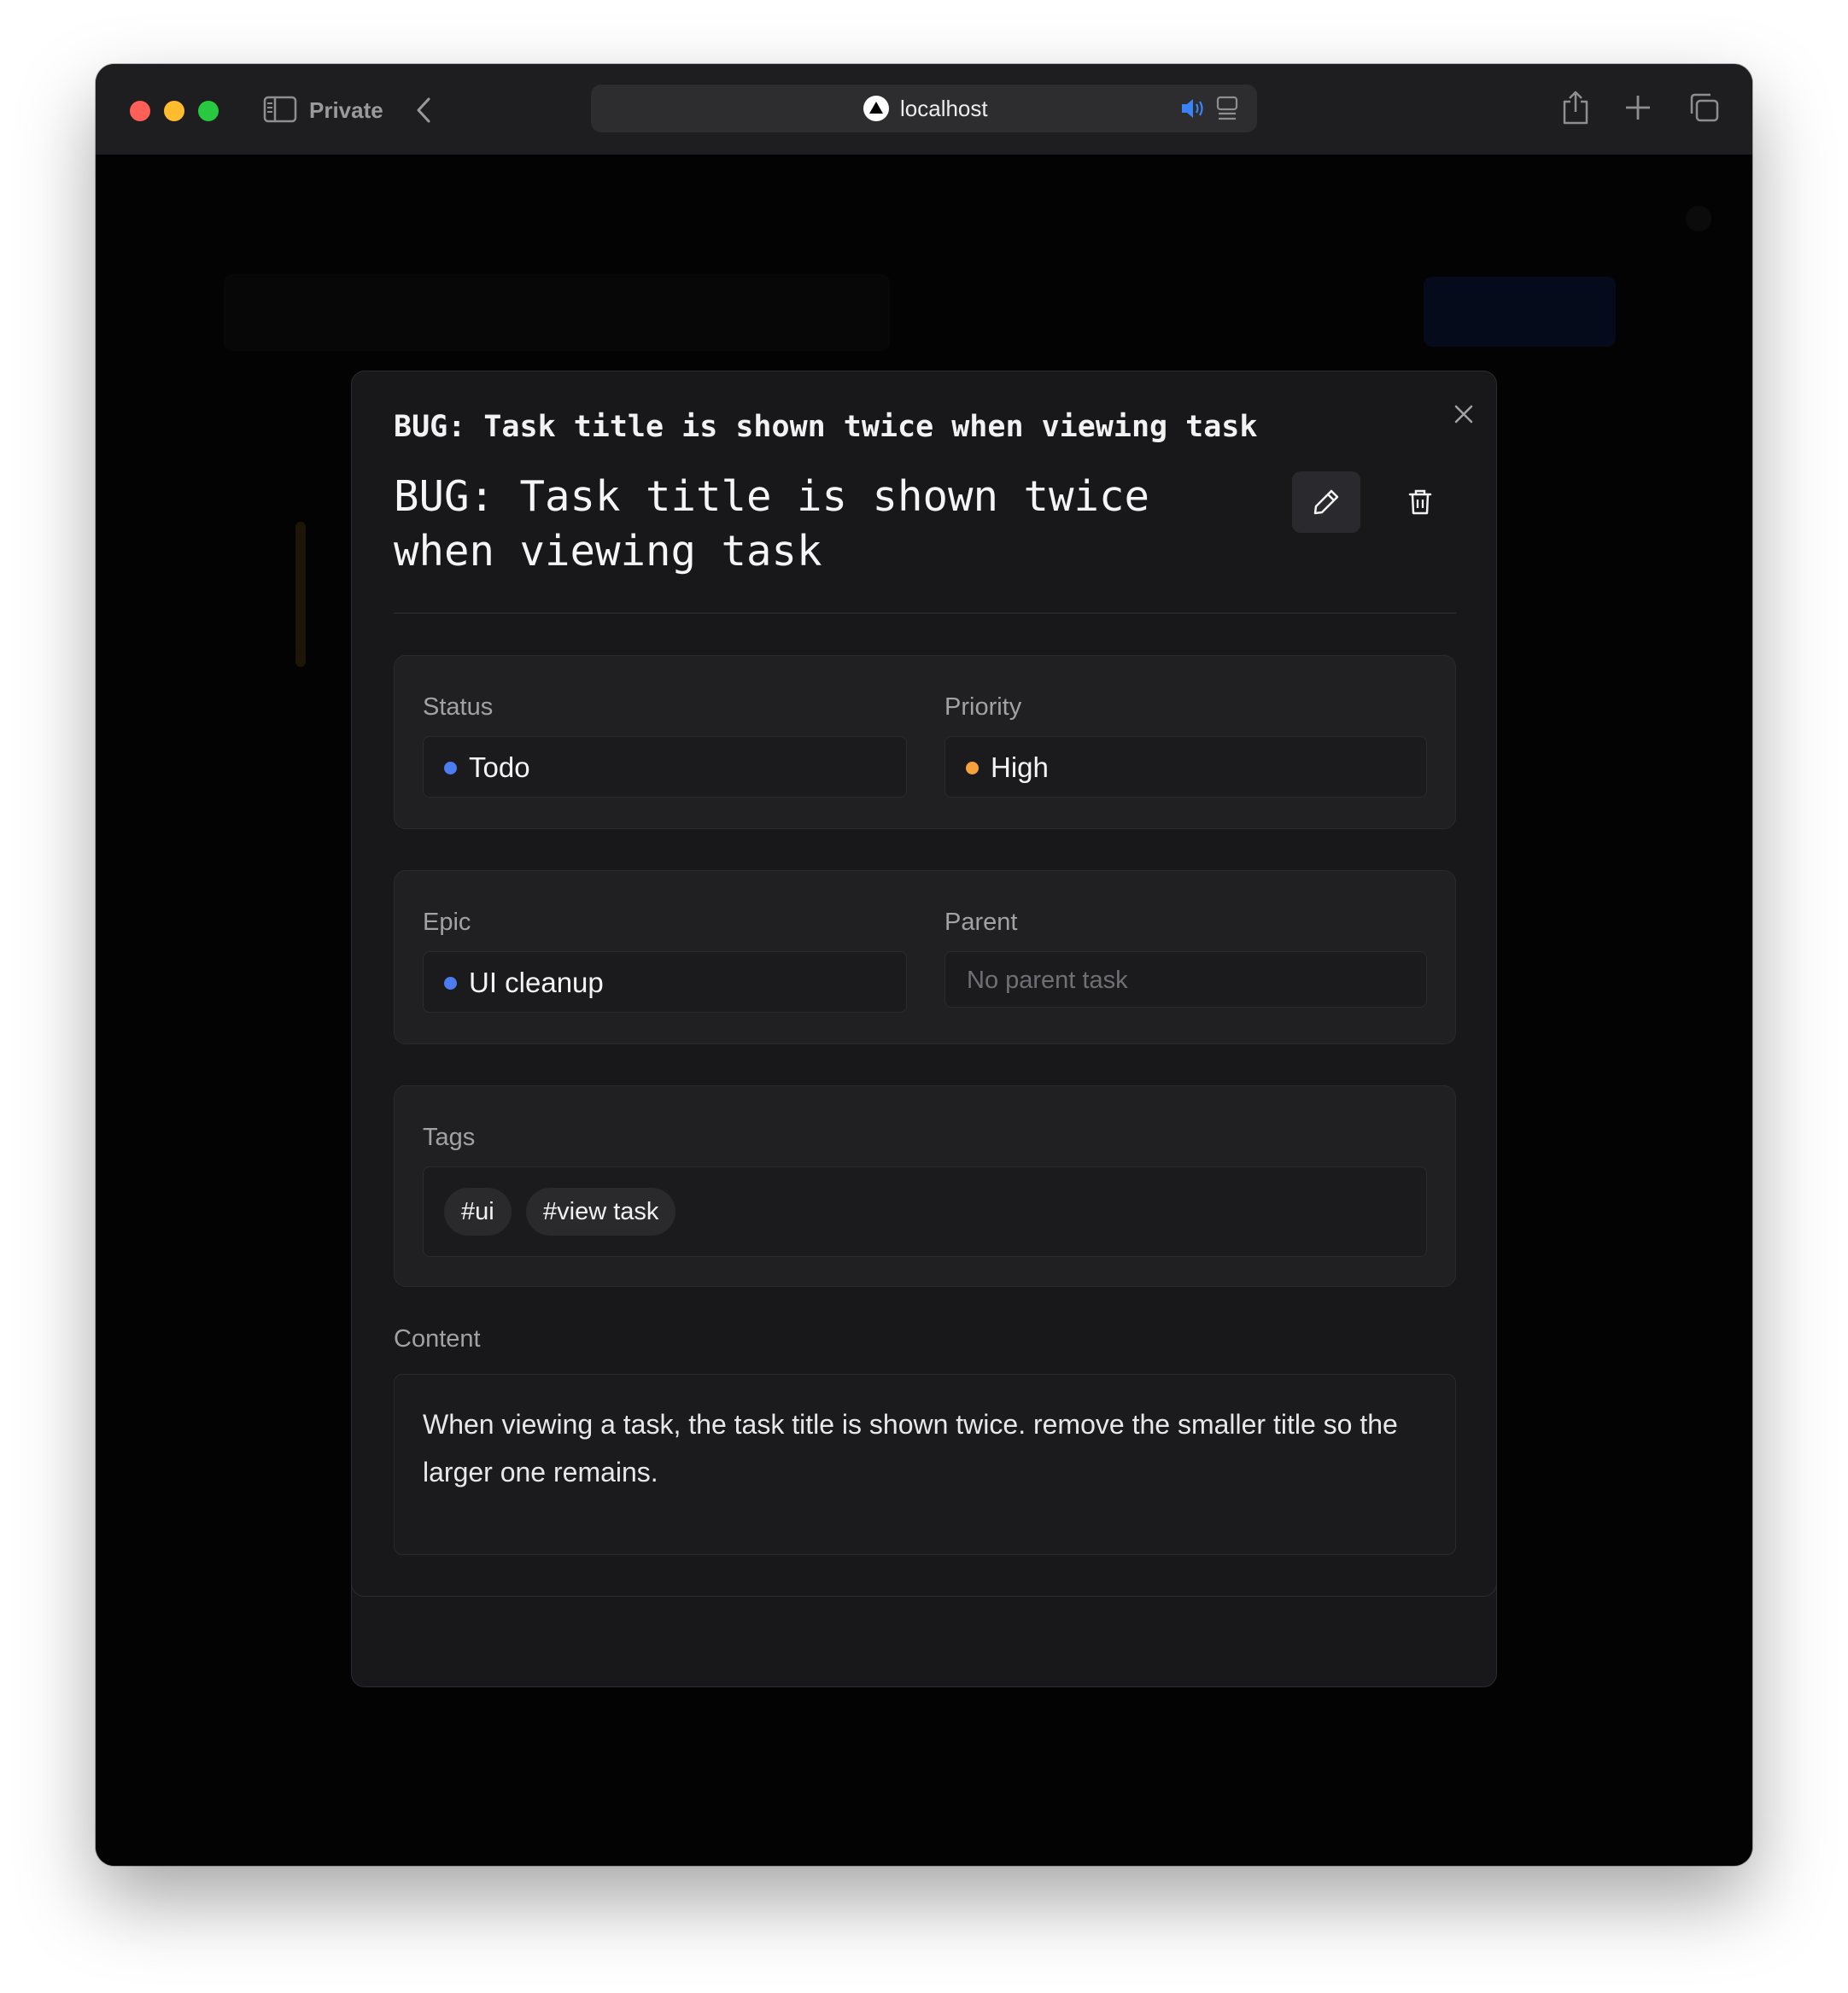 Image resolution: width=1848 pixels, height=1993 pixels. I want to click on epic-value: UI cleanup, so click(537, 983).